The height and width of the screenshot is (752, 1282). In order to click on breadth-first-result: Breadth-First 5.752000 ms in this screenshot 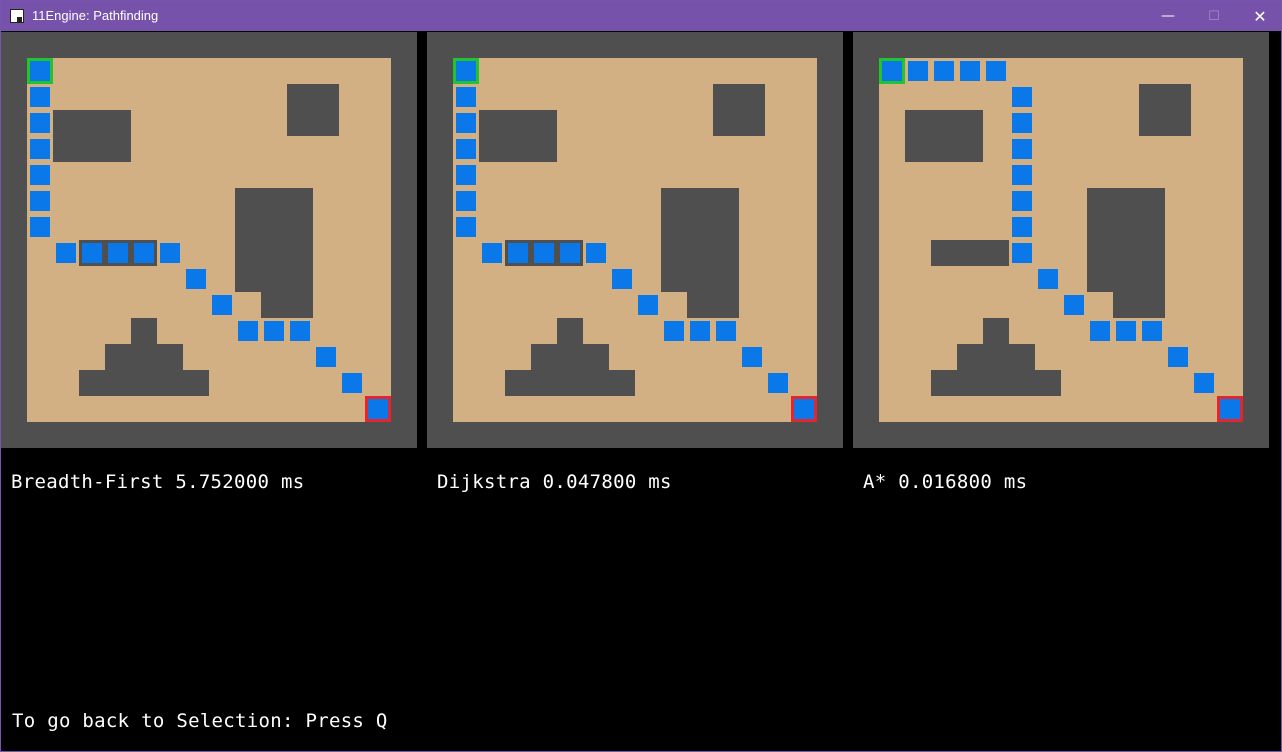, I will do `click(158, 482)`.